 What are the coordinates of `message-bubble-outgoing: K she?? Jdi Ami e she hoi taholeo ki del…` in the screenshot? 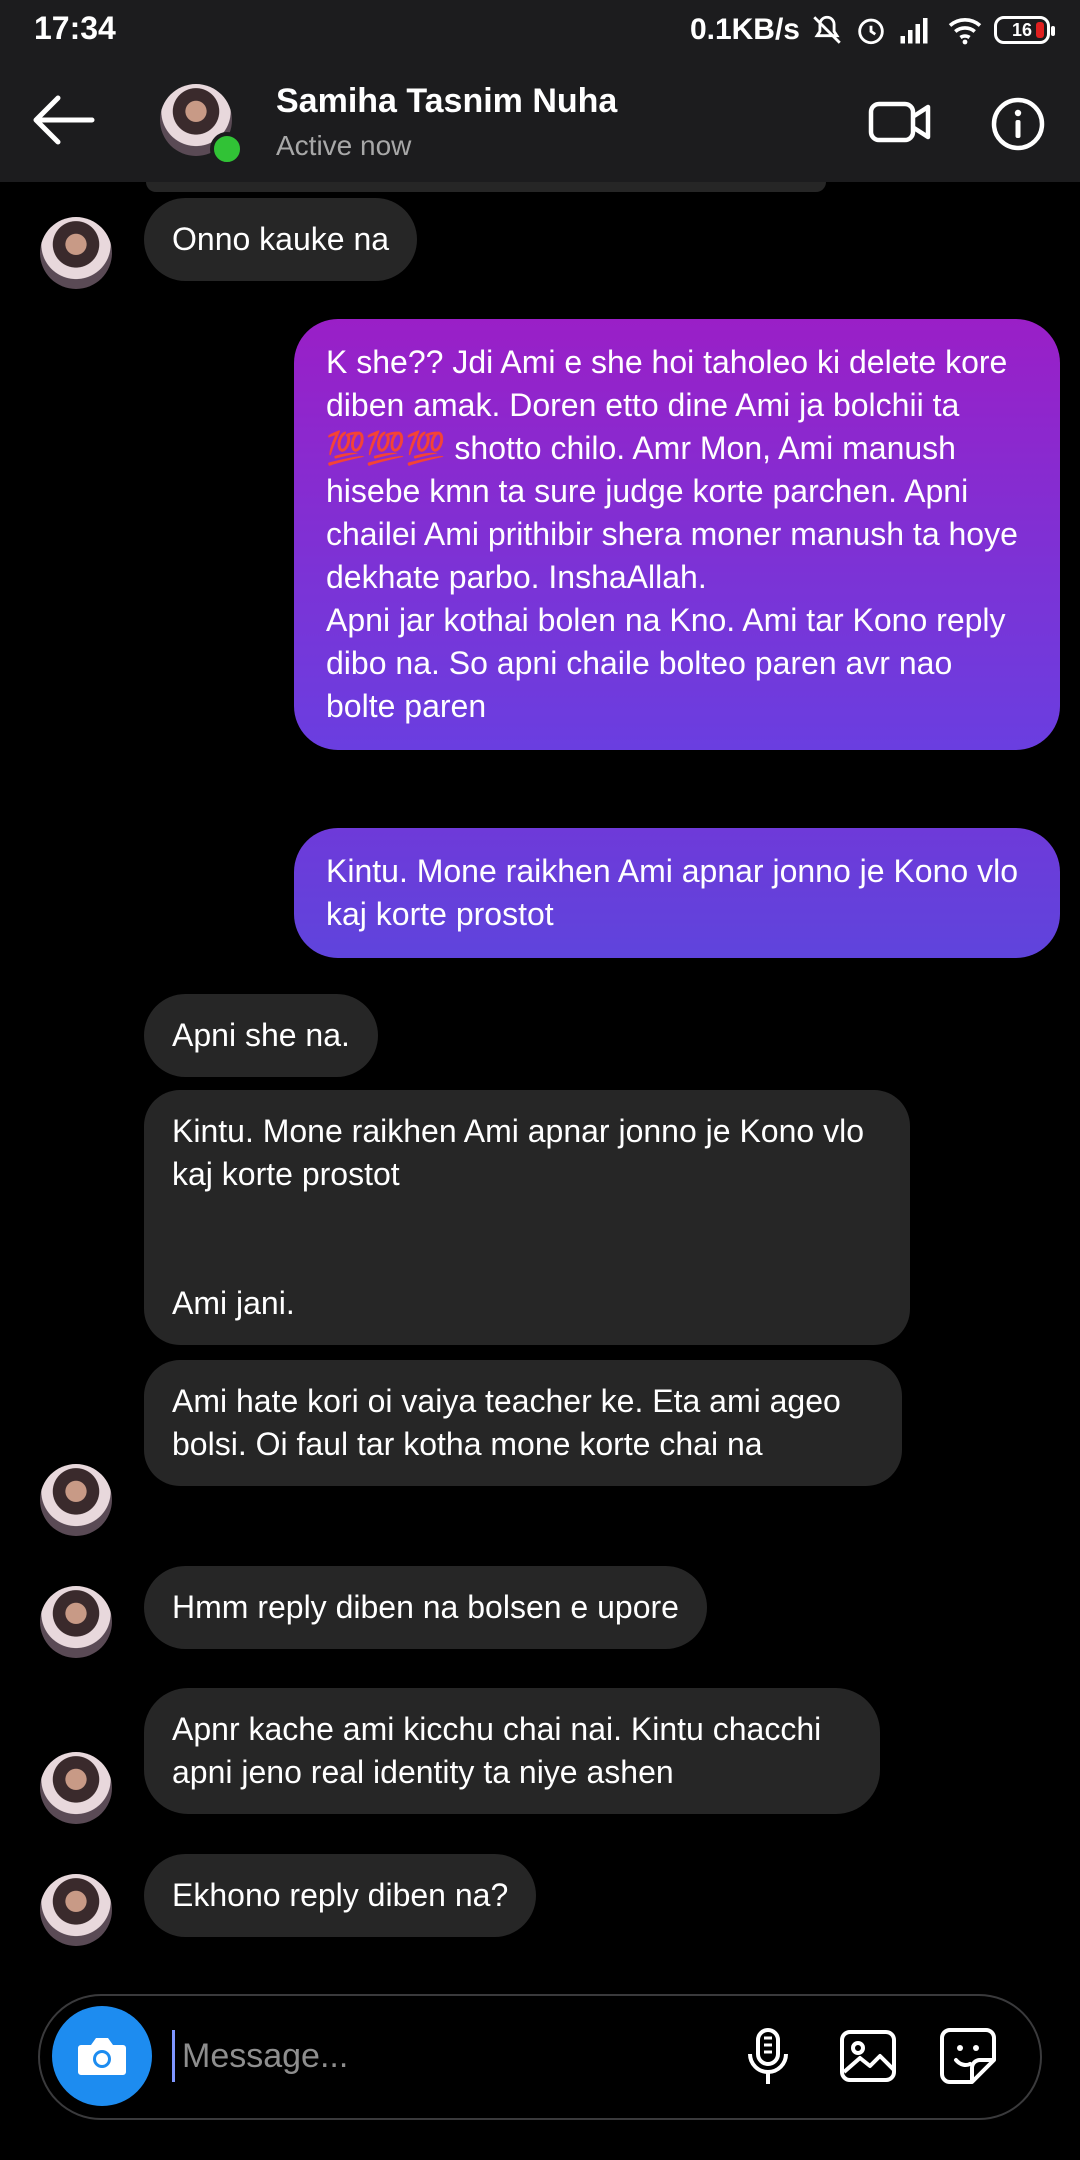 It's located at (677, 534).